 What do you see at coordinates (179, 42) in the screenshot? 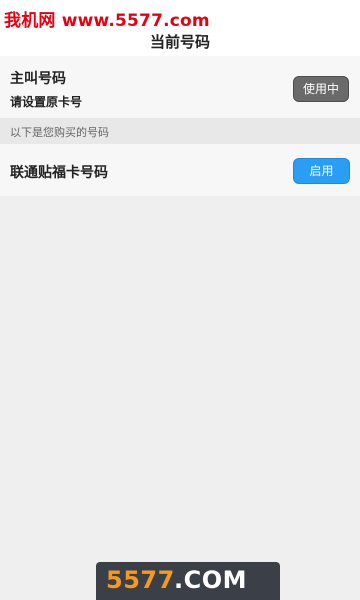
I see `page-title: 当前号码` at bounding box center [179, 42].